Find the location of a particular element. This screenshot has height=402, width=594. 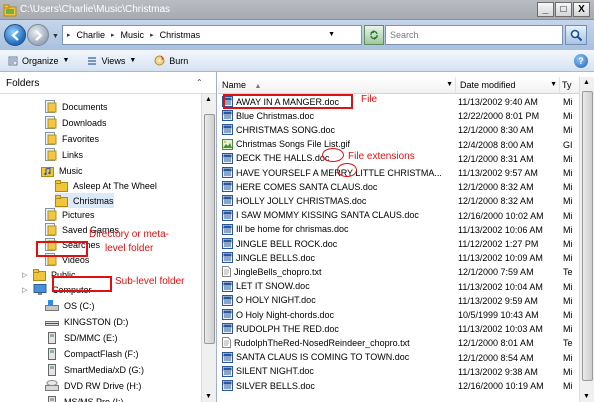

files-scrollbar: ▲ ▼ is located at coordinates (586, 239).